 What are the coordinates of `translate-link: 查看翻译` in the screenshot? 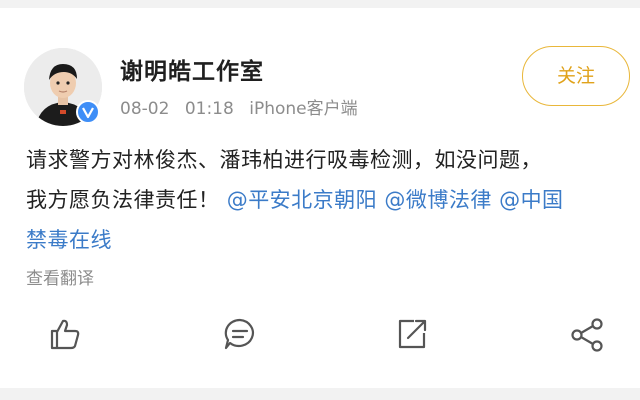 It's located at (60, 276).